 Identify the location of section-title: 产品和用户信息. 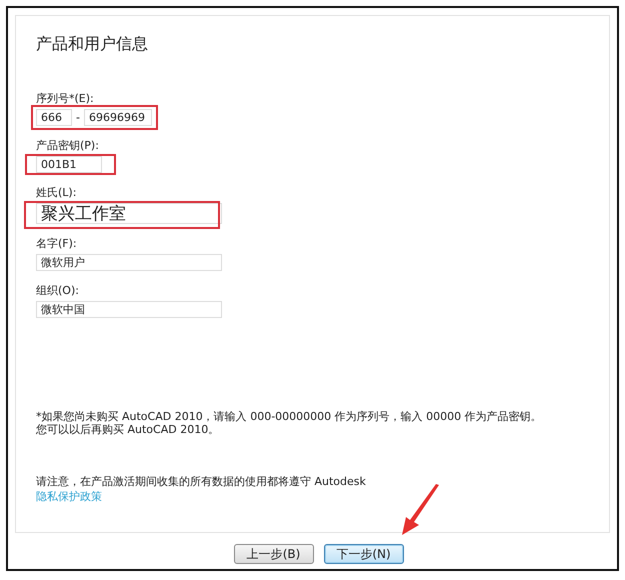
(92, 44).